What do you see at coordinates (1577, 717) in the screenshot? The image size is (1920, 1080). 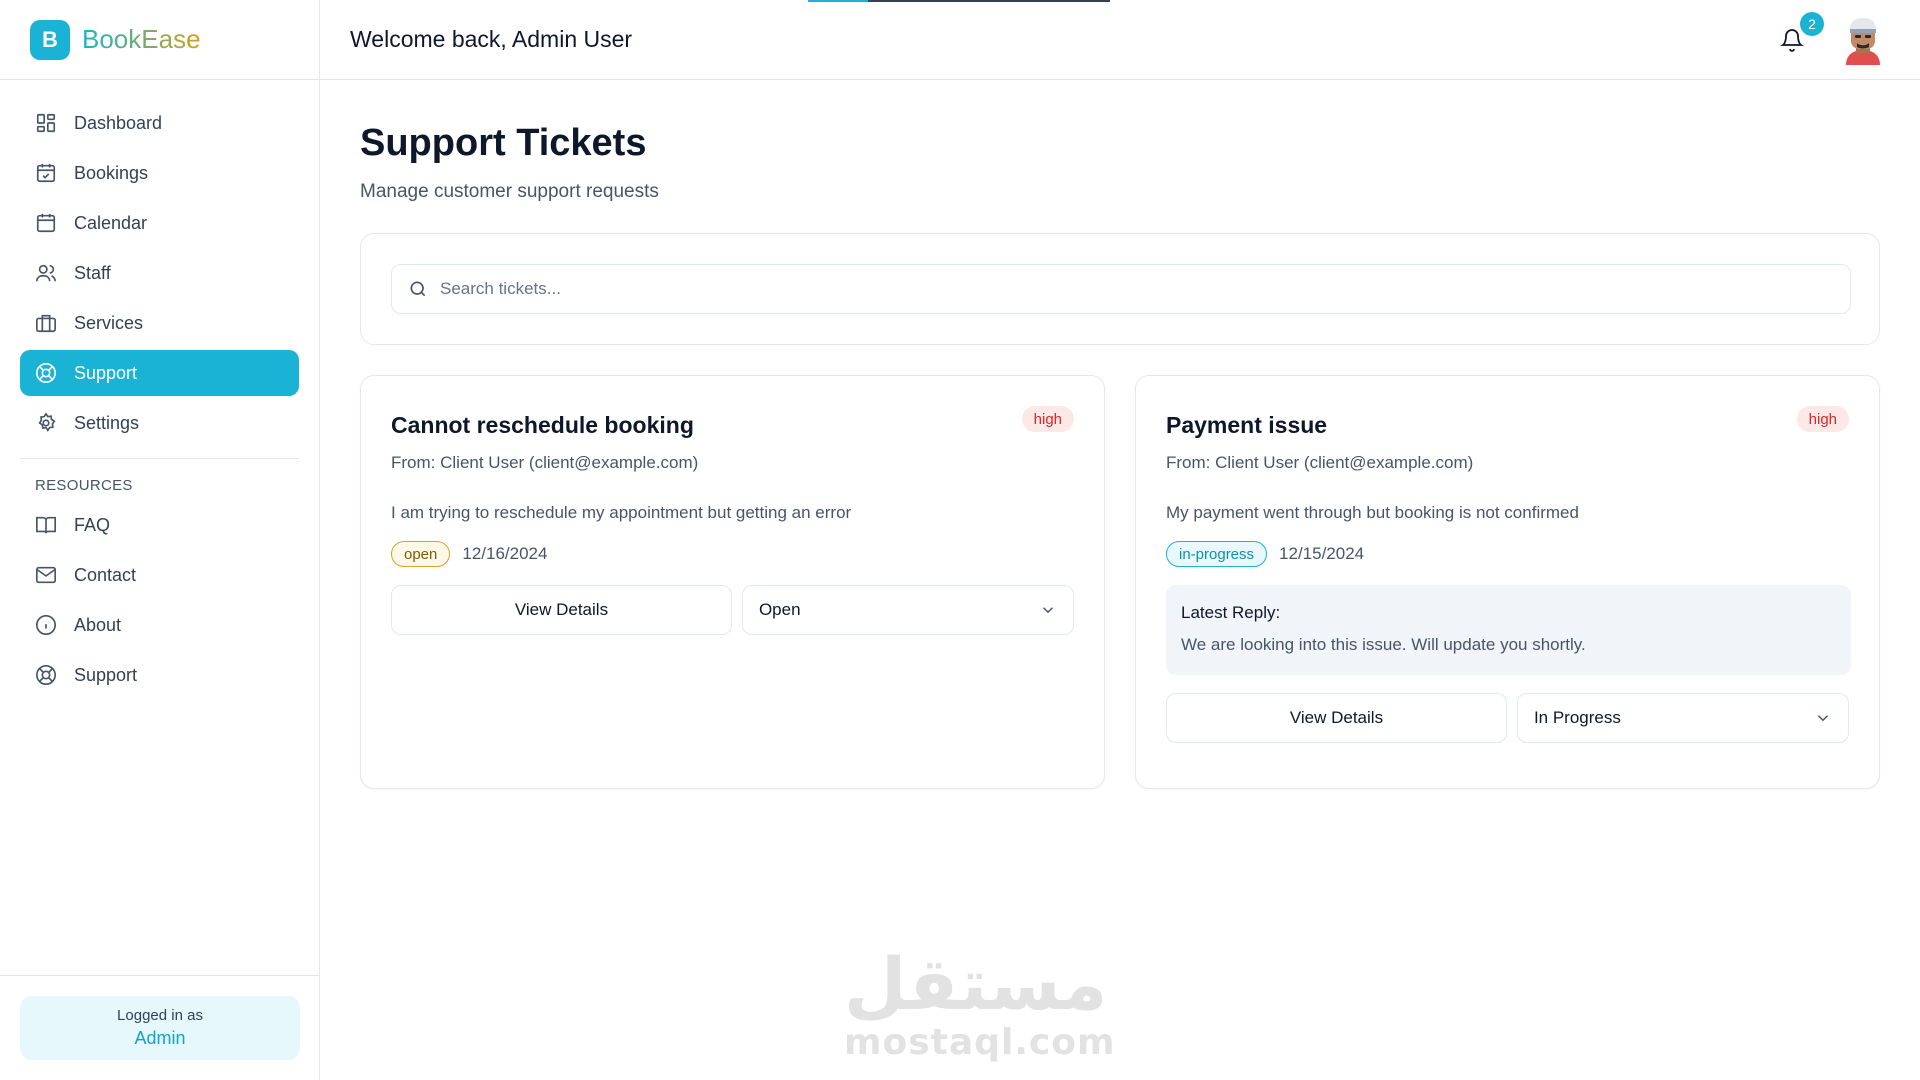 I see `status-select-value: In Progress` at bounding box center [1577, 717].